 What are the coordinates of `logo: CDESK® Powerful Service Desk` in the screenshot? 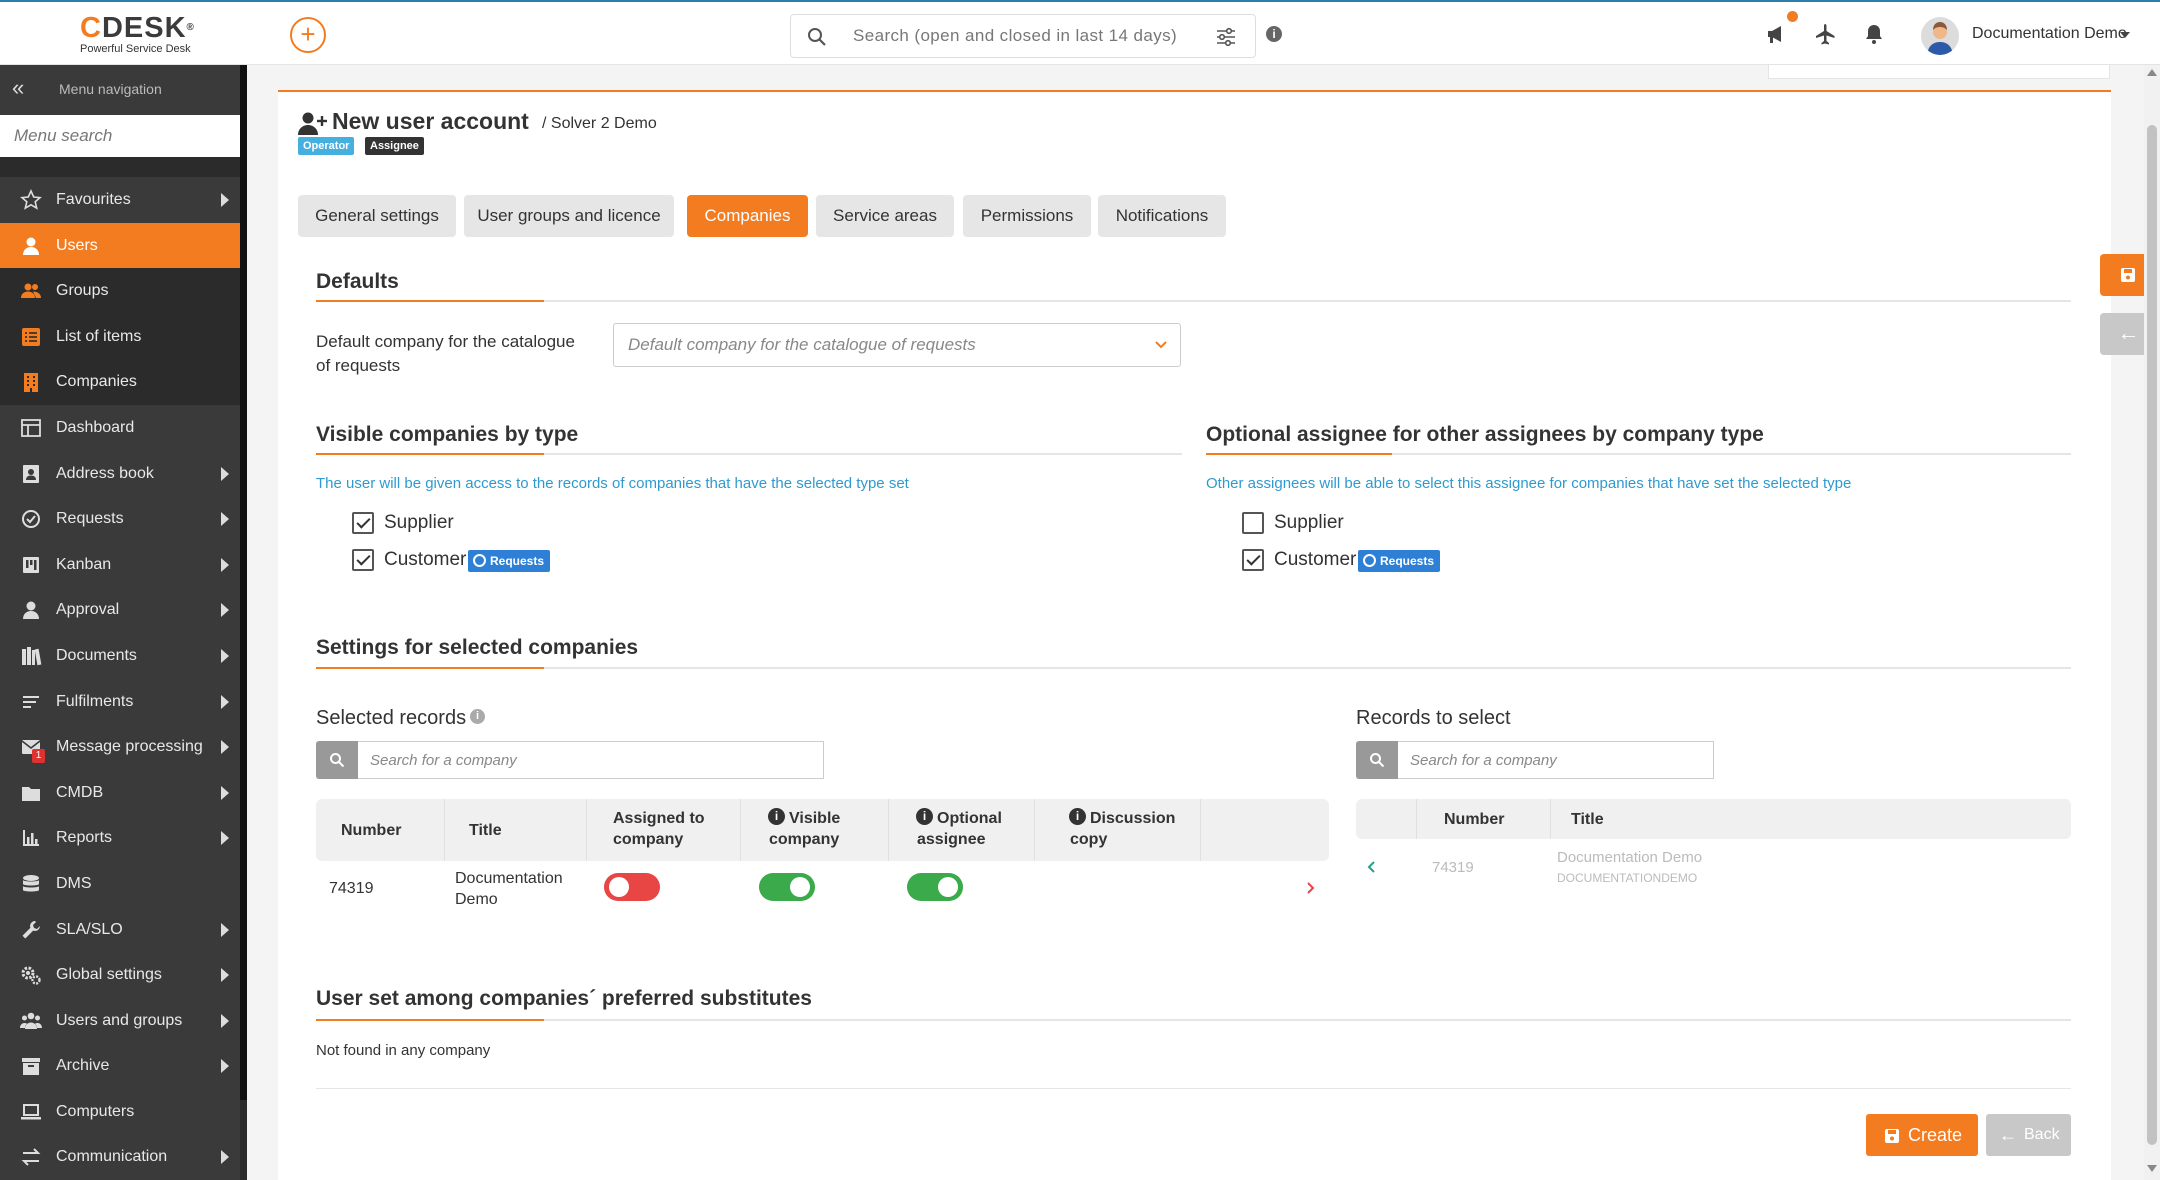 It's located at (137, 35).